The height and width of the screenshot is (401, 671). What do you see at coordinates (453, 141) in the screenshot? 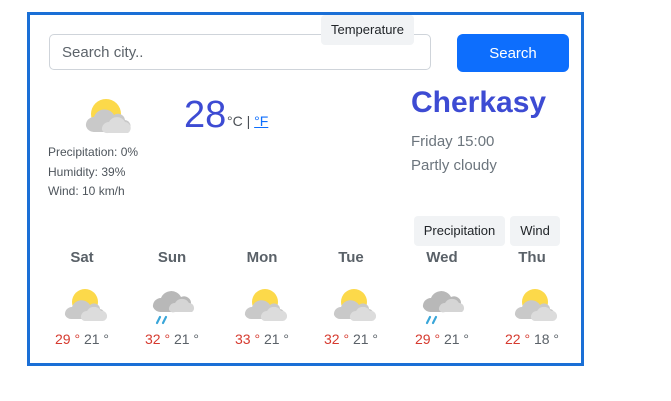
I see `date-time: Friday 15:00` at bounding box center [453, 141].